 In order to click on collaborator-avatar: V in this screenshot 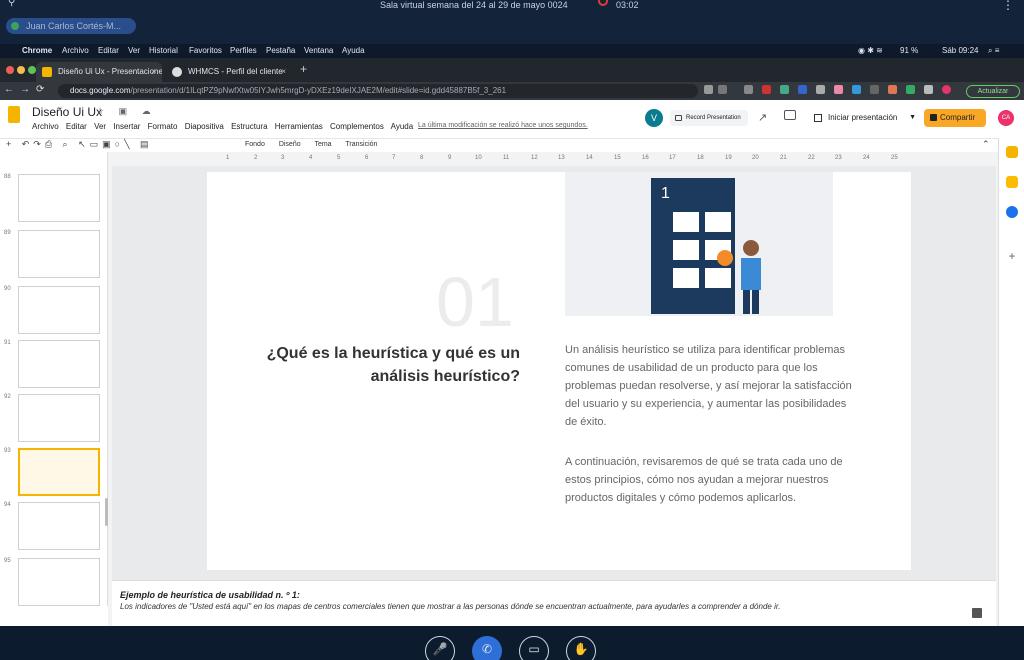, I will do `click(654, 118)`.